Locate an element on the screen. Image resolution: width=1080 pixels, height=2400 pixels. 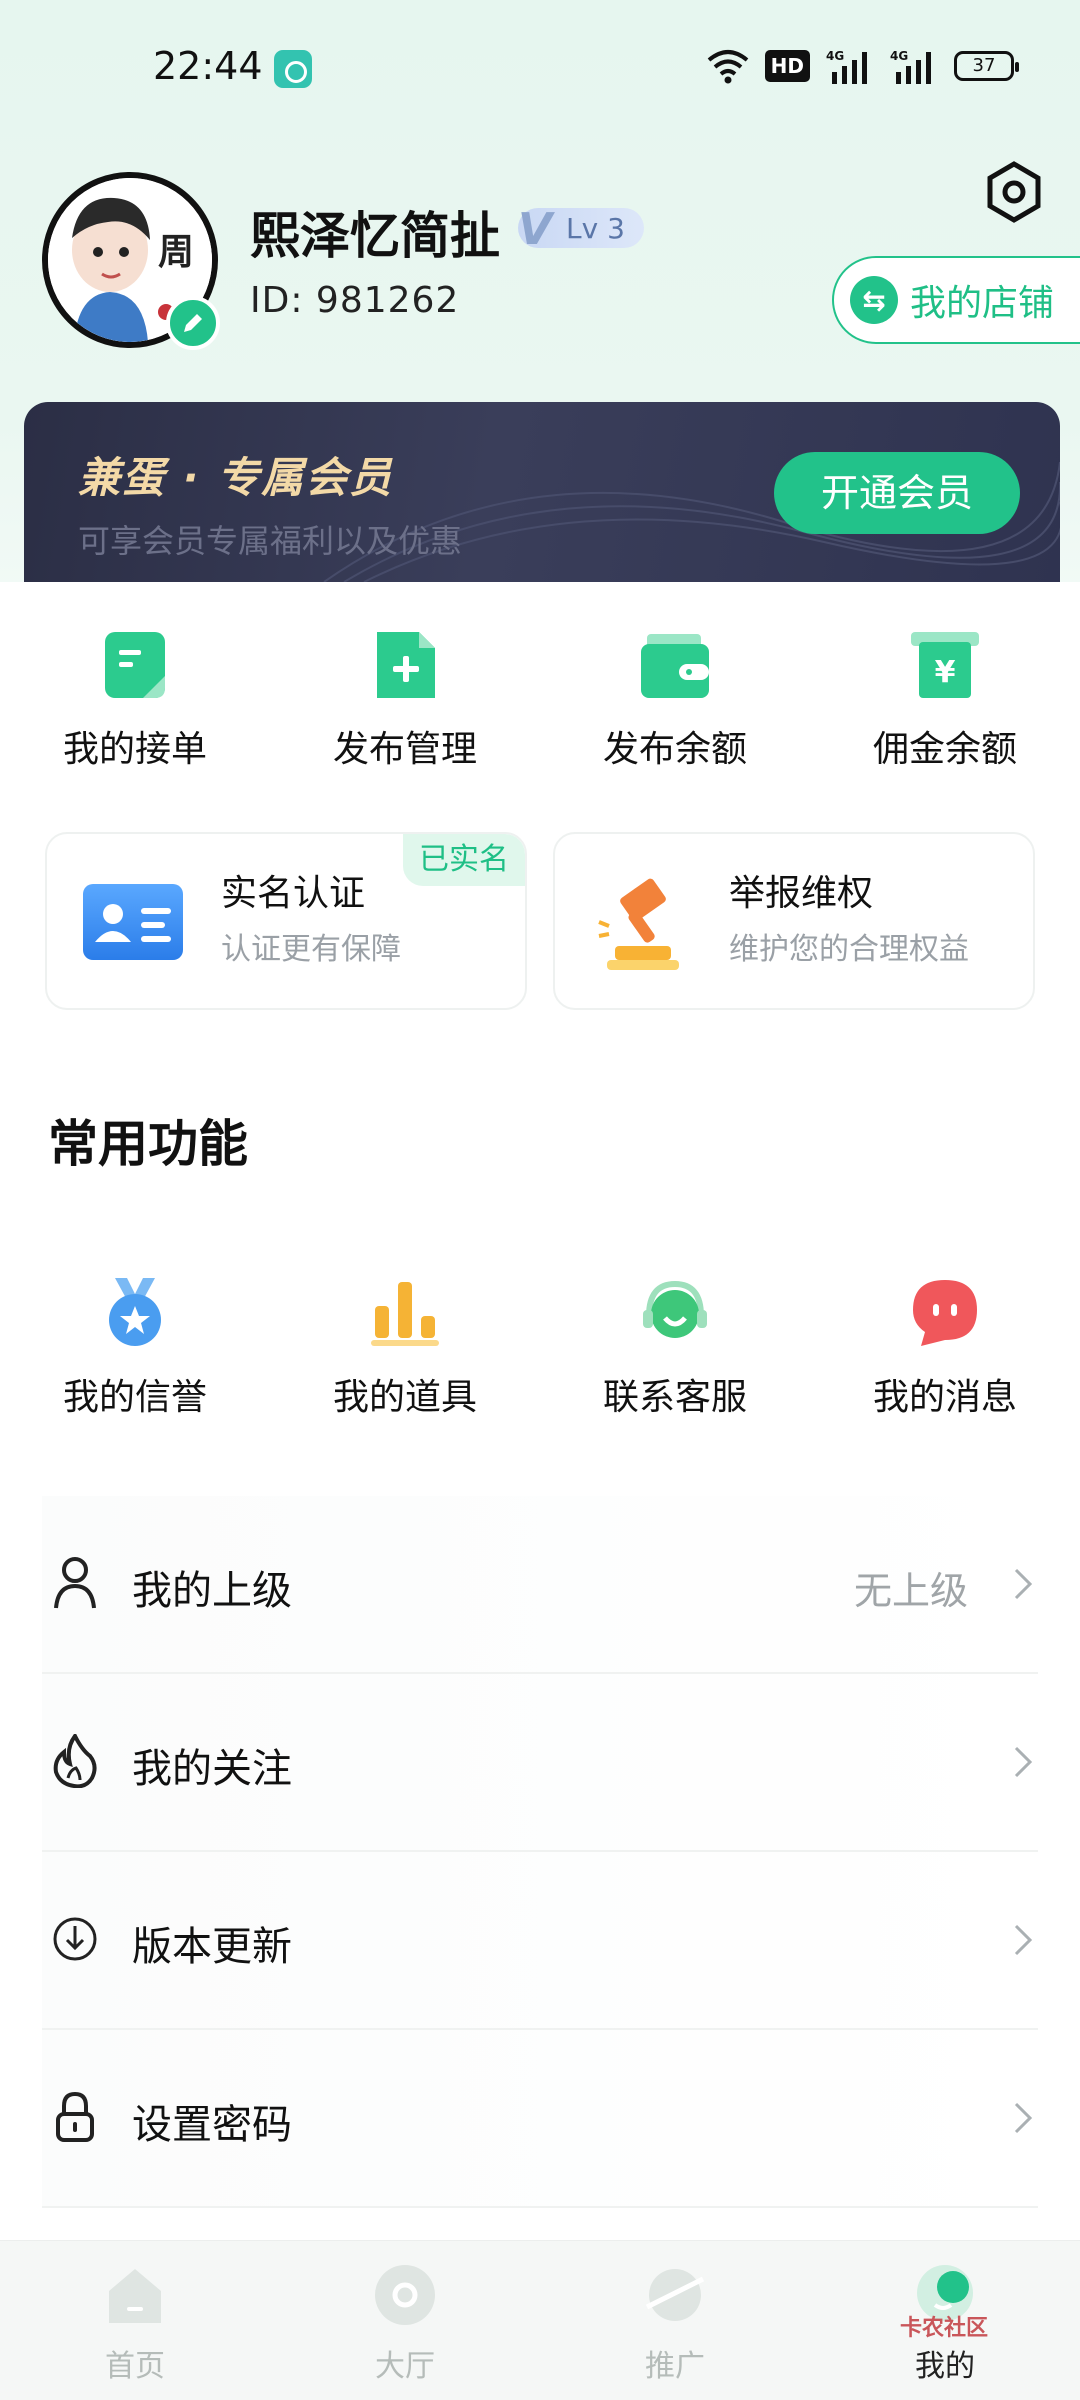
level-badge: V Lv 3 is located at coordinates (581, 229).